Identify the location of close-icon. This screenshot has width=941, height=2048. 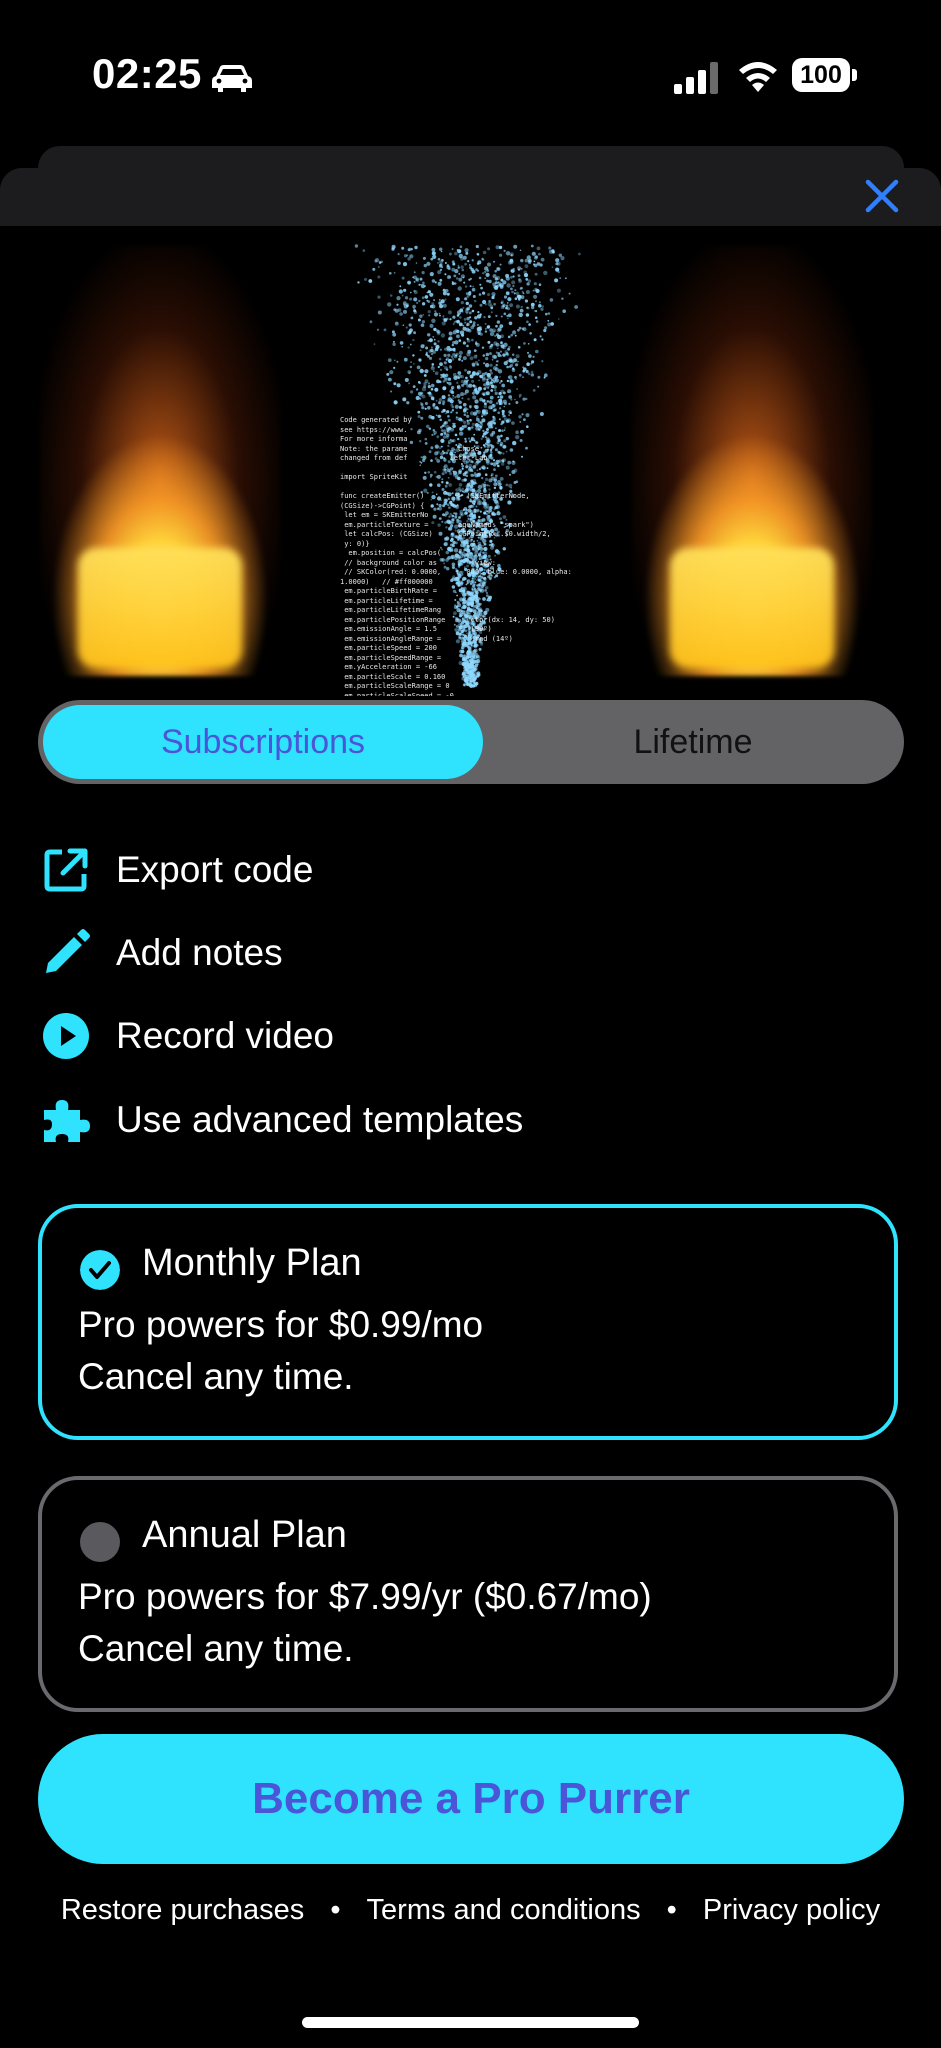
(882, 196).